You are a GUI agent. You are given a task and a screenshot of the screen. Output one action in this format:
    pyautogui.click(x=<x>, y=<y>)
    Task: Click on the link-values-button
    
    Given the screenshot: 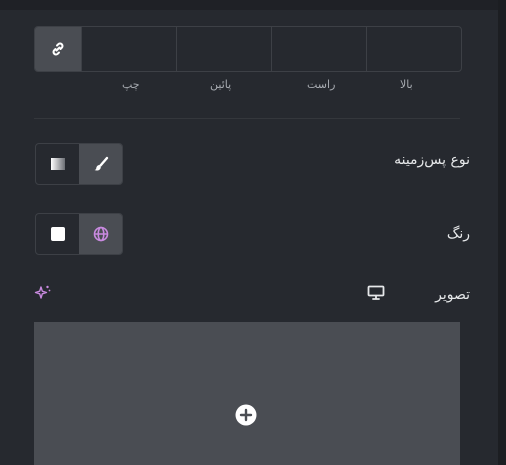 What is the action you would take?
    pyautogui.click(x=58, y=49)
    